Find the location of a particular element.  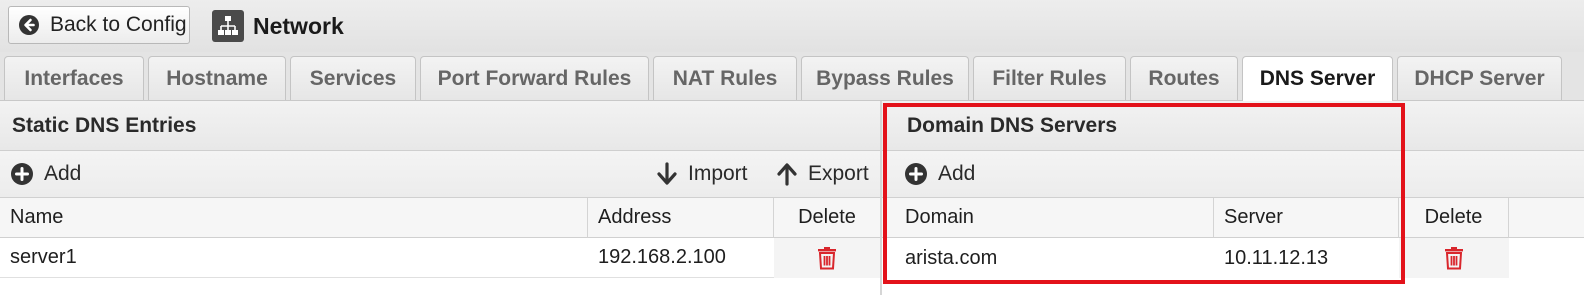

arrow-up-icon is located at coordinates (787, 174).